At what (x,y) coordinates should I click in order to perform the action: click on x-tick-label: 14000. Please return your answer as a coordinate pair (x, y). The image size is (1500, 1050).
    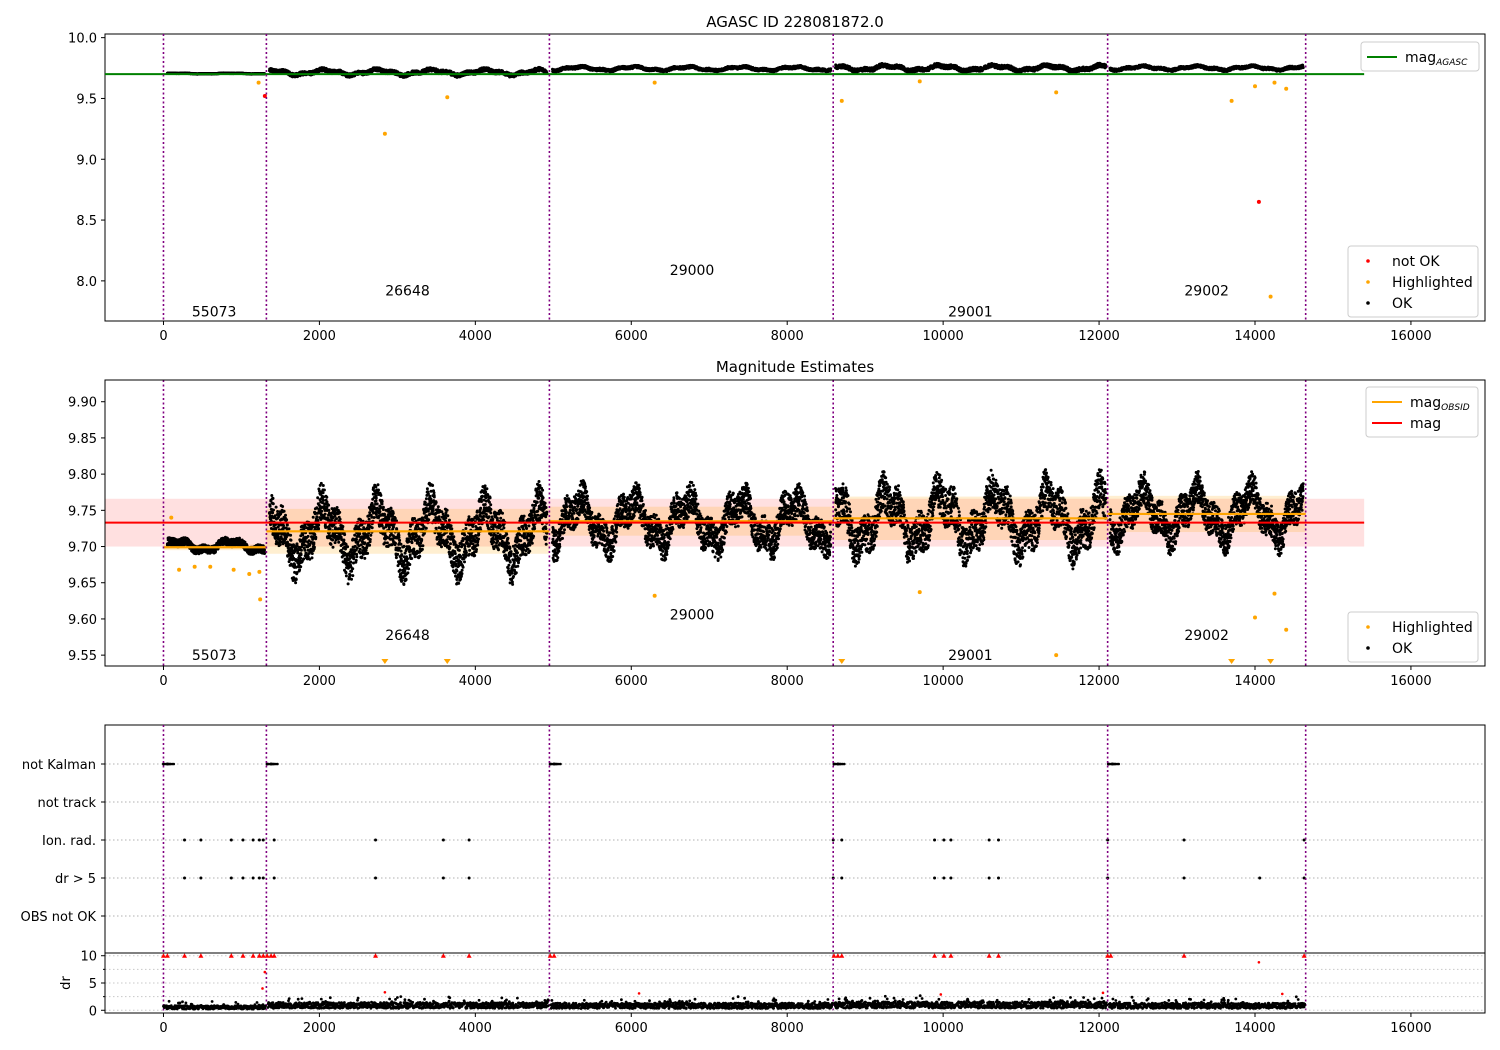
    Looking at the image, I should click on (1254, 336).